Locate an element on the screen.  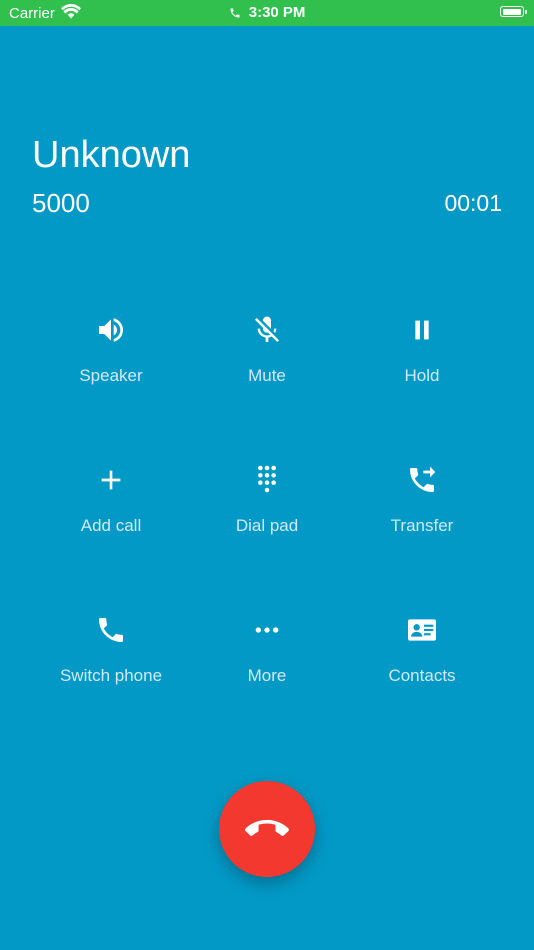
more-button: More is located at coordinates (267, 650).